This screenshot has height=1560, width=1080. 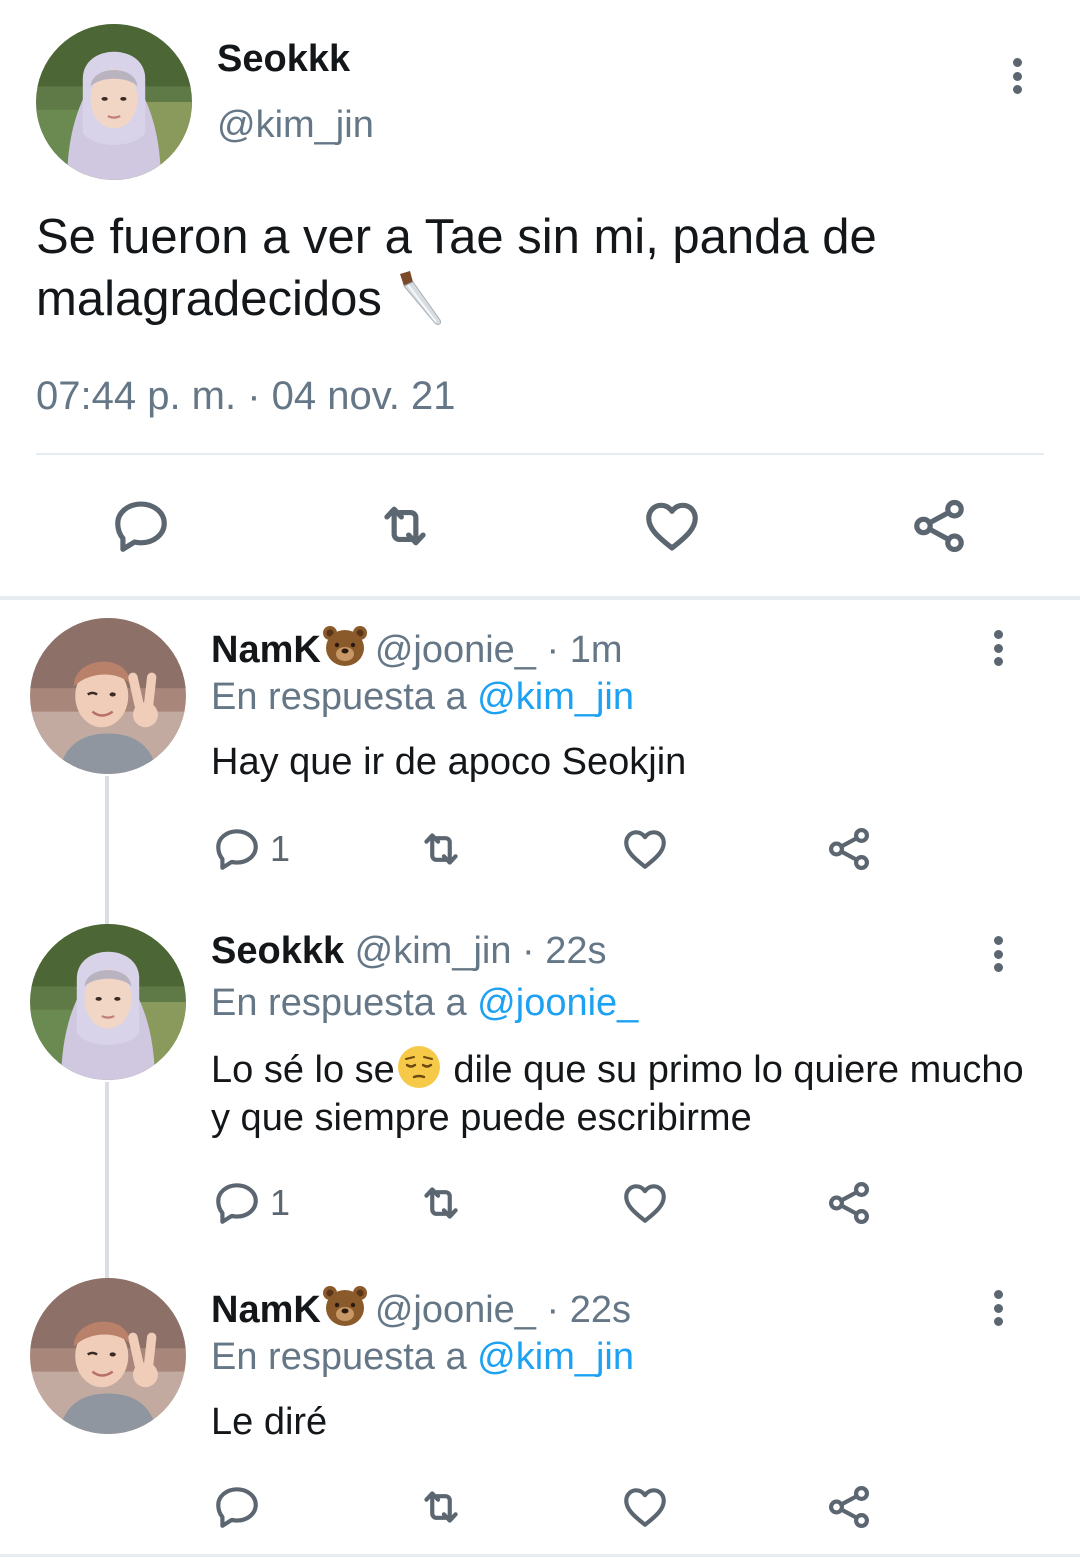 What do you see at coordinates (419, 1067) in the screenshot?
I see `pensive-face-emoji-icon` at bounding box center [419, 1067].